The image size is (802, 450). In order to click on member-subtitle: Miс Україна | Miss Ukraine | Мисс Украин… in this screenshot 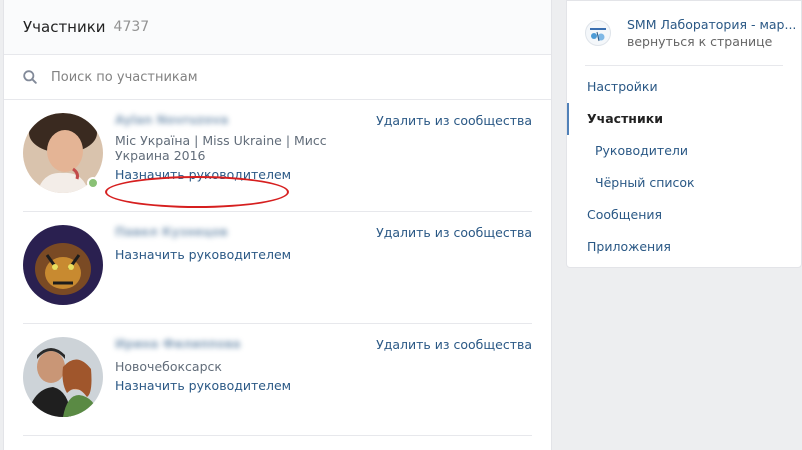, I will do `click(221, 148)`.